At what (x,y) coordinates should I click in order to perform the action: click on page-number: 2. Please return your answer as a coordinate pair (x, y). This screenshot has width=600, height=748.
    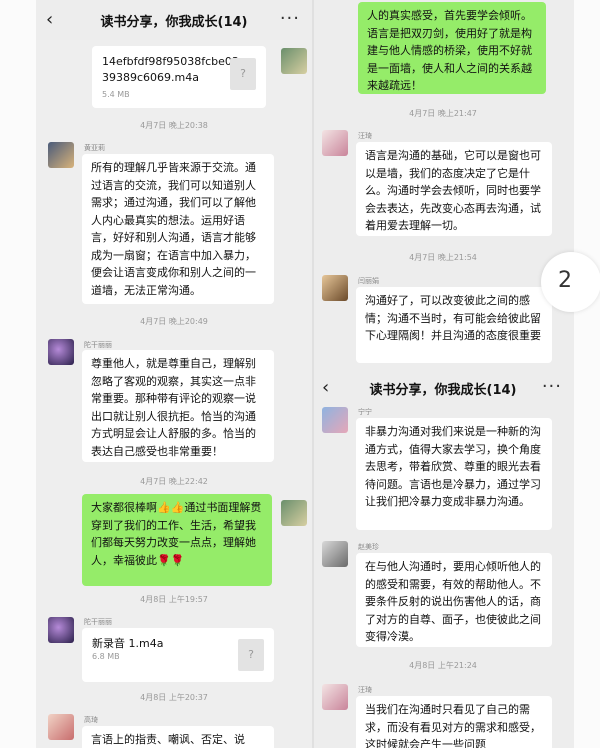
    Looking at the image, I should click on (565, 280).